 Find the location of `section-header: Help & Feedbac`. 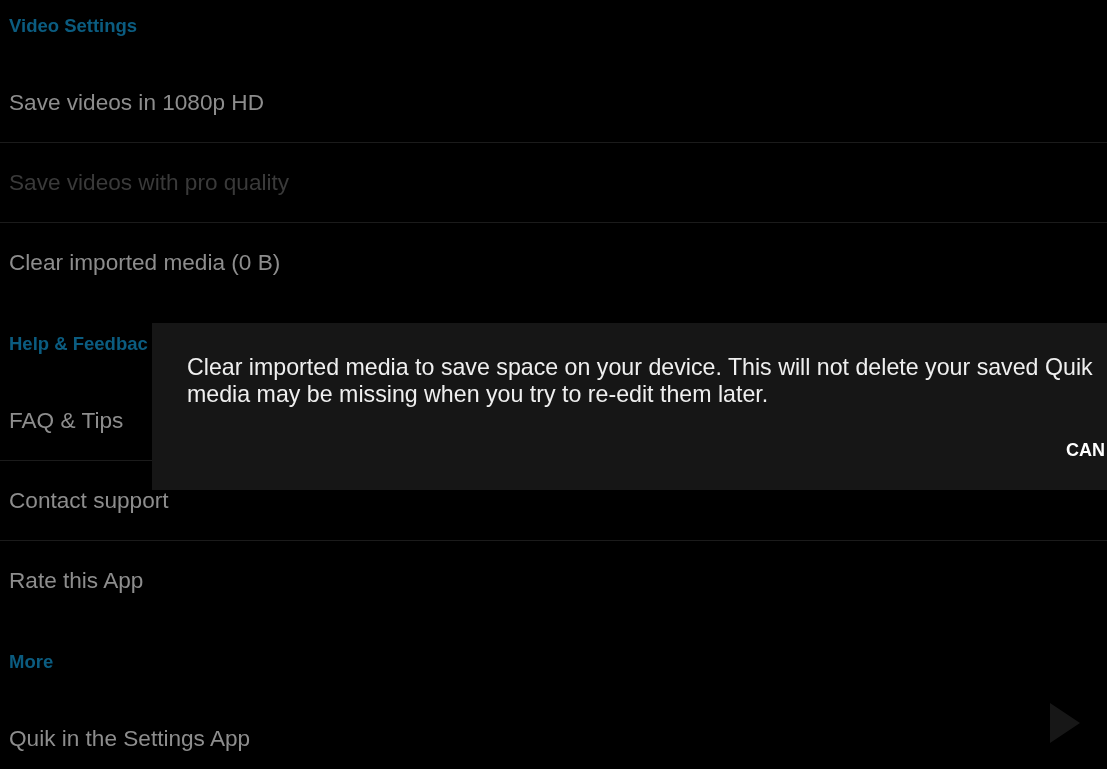

section-header: Help & Feedbac is located at coordinates (78, 344).